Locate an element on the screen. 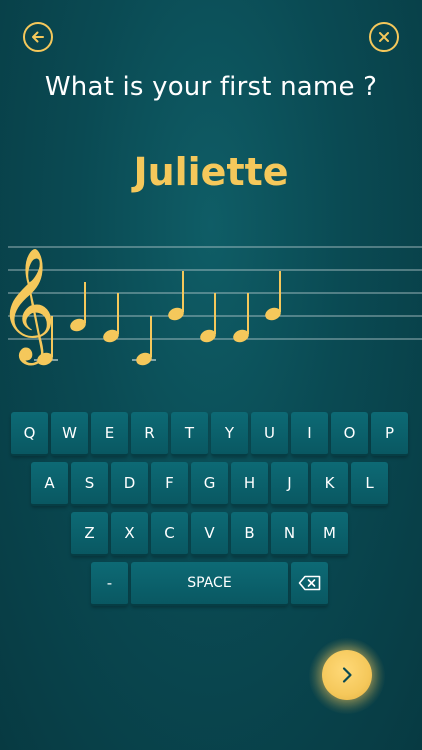 This screenshot has height=750, width=422. key-v: V is located at coordinates (209, 534).